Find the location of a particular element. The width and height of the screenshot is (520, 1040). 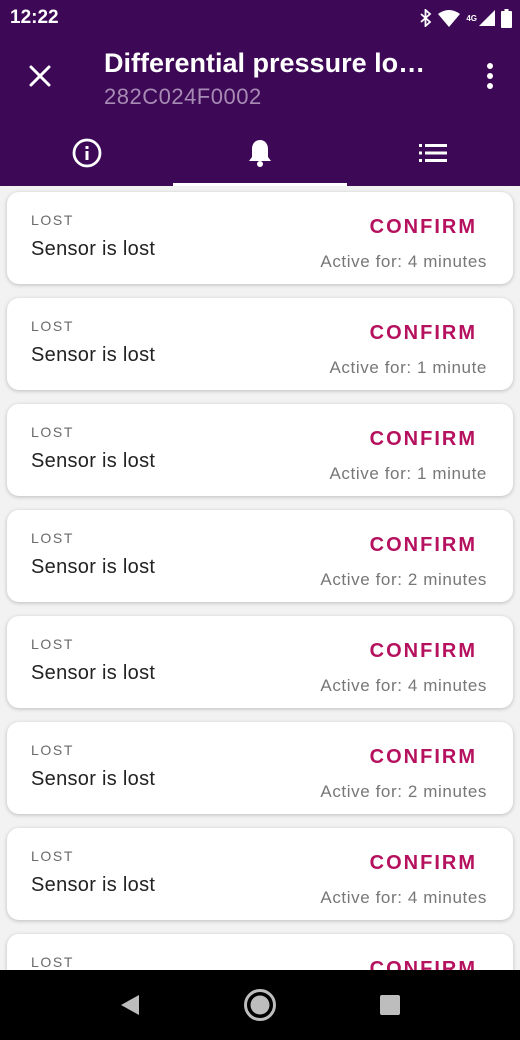

app-bar: Differential pressure lo… 282C024F0002 is located at coordinates (260, 78).